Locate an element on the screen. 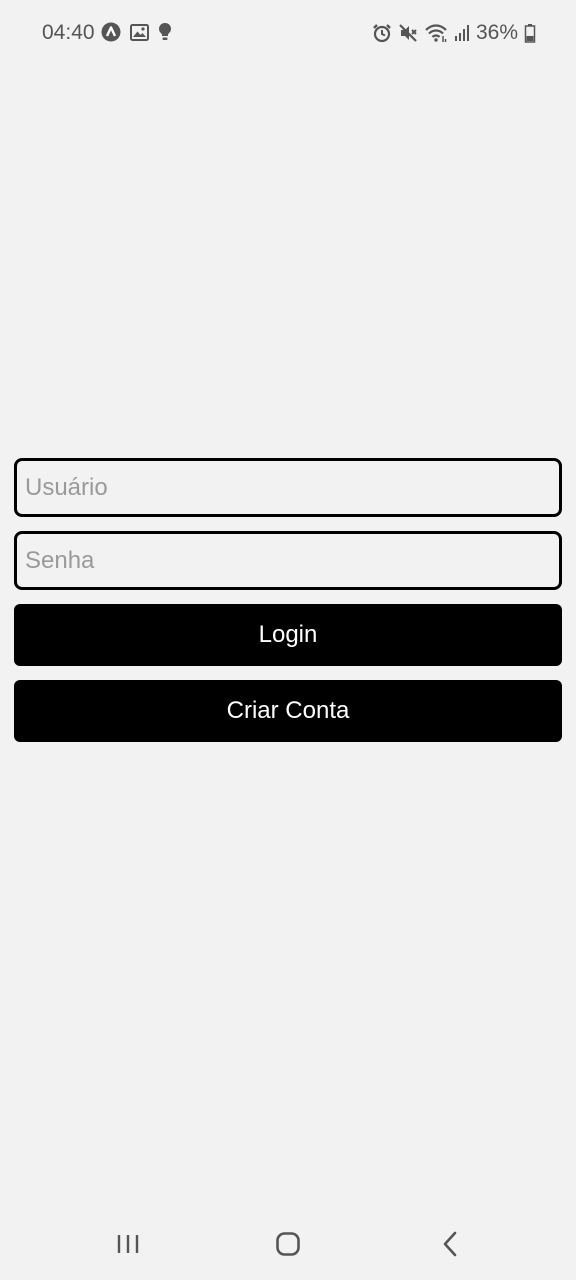  navigation-bar is located at coordinates (288, 1245).